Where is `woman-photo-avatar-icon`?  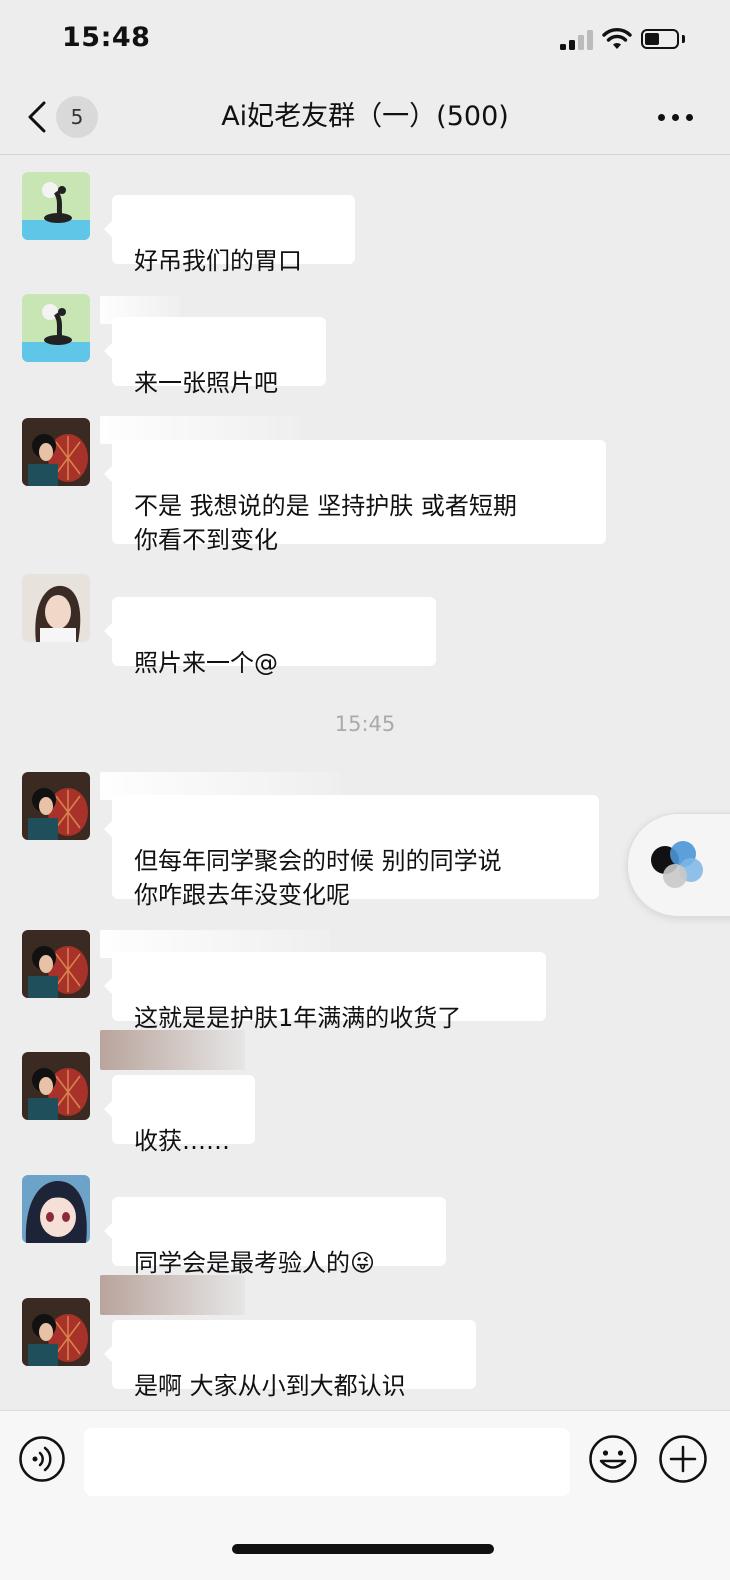 woman-photo-avatar-icon is located at coordinates (56, 608).